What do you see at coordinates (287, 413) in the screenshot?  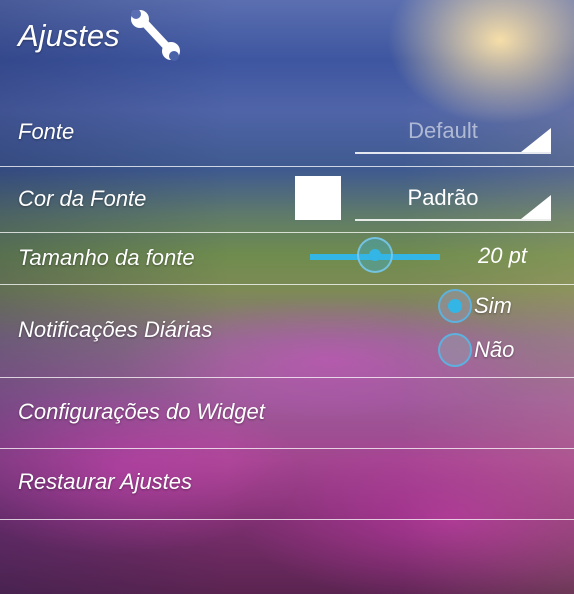 I see `widget-settings-row: Configurações do Widget` at bounding box center [287, 413].